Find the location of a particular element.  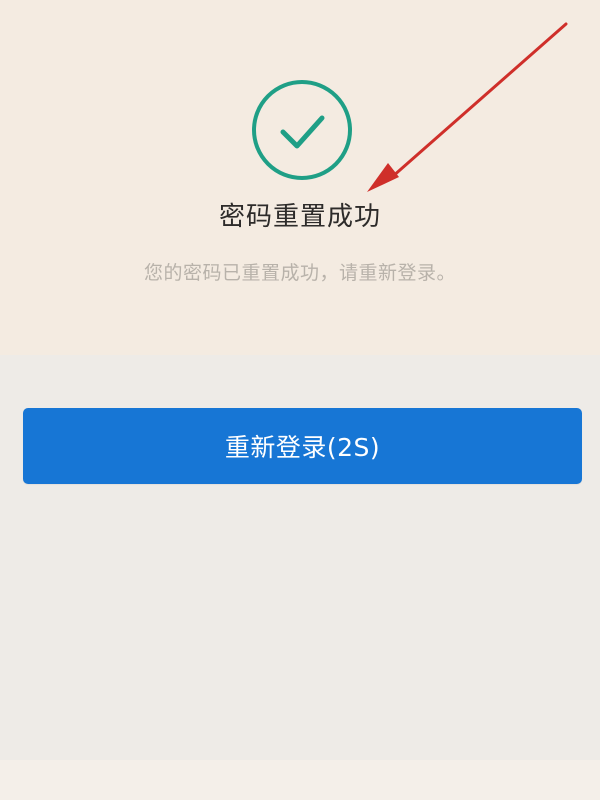

success-message: 您的密码已重置成功，请重新登录。 is located at coordinates (299, 273).